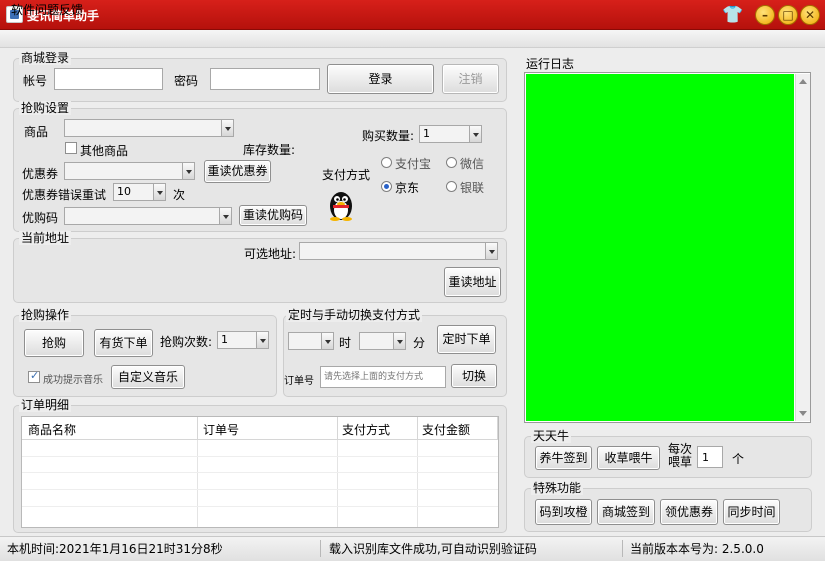  I want to click on retry-label: 优惠券错误重试, so click(64, 195).